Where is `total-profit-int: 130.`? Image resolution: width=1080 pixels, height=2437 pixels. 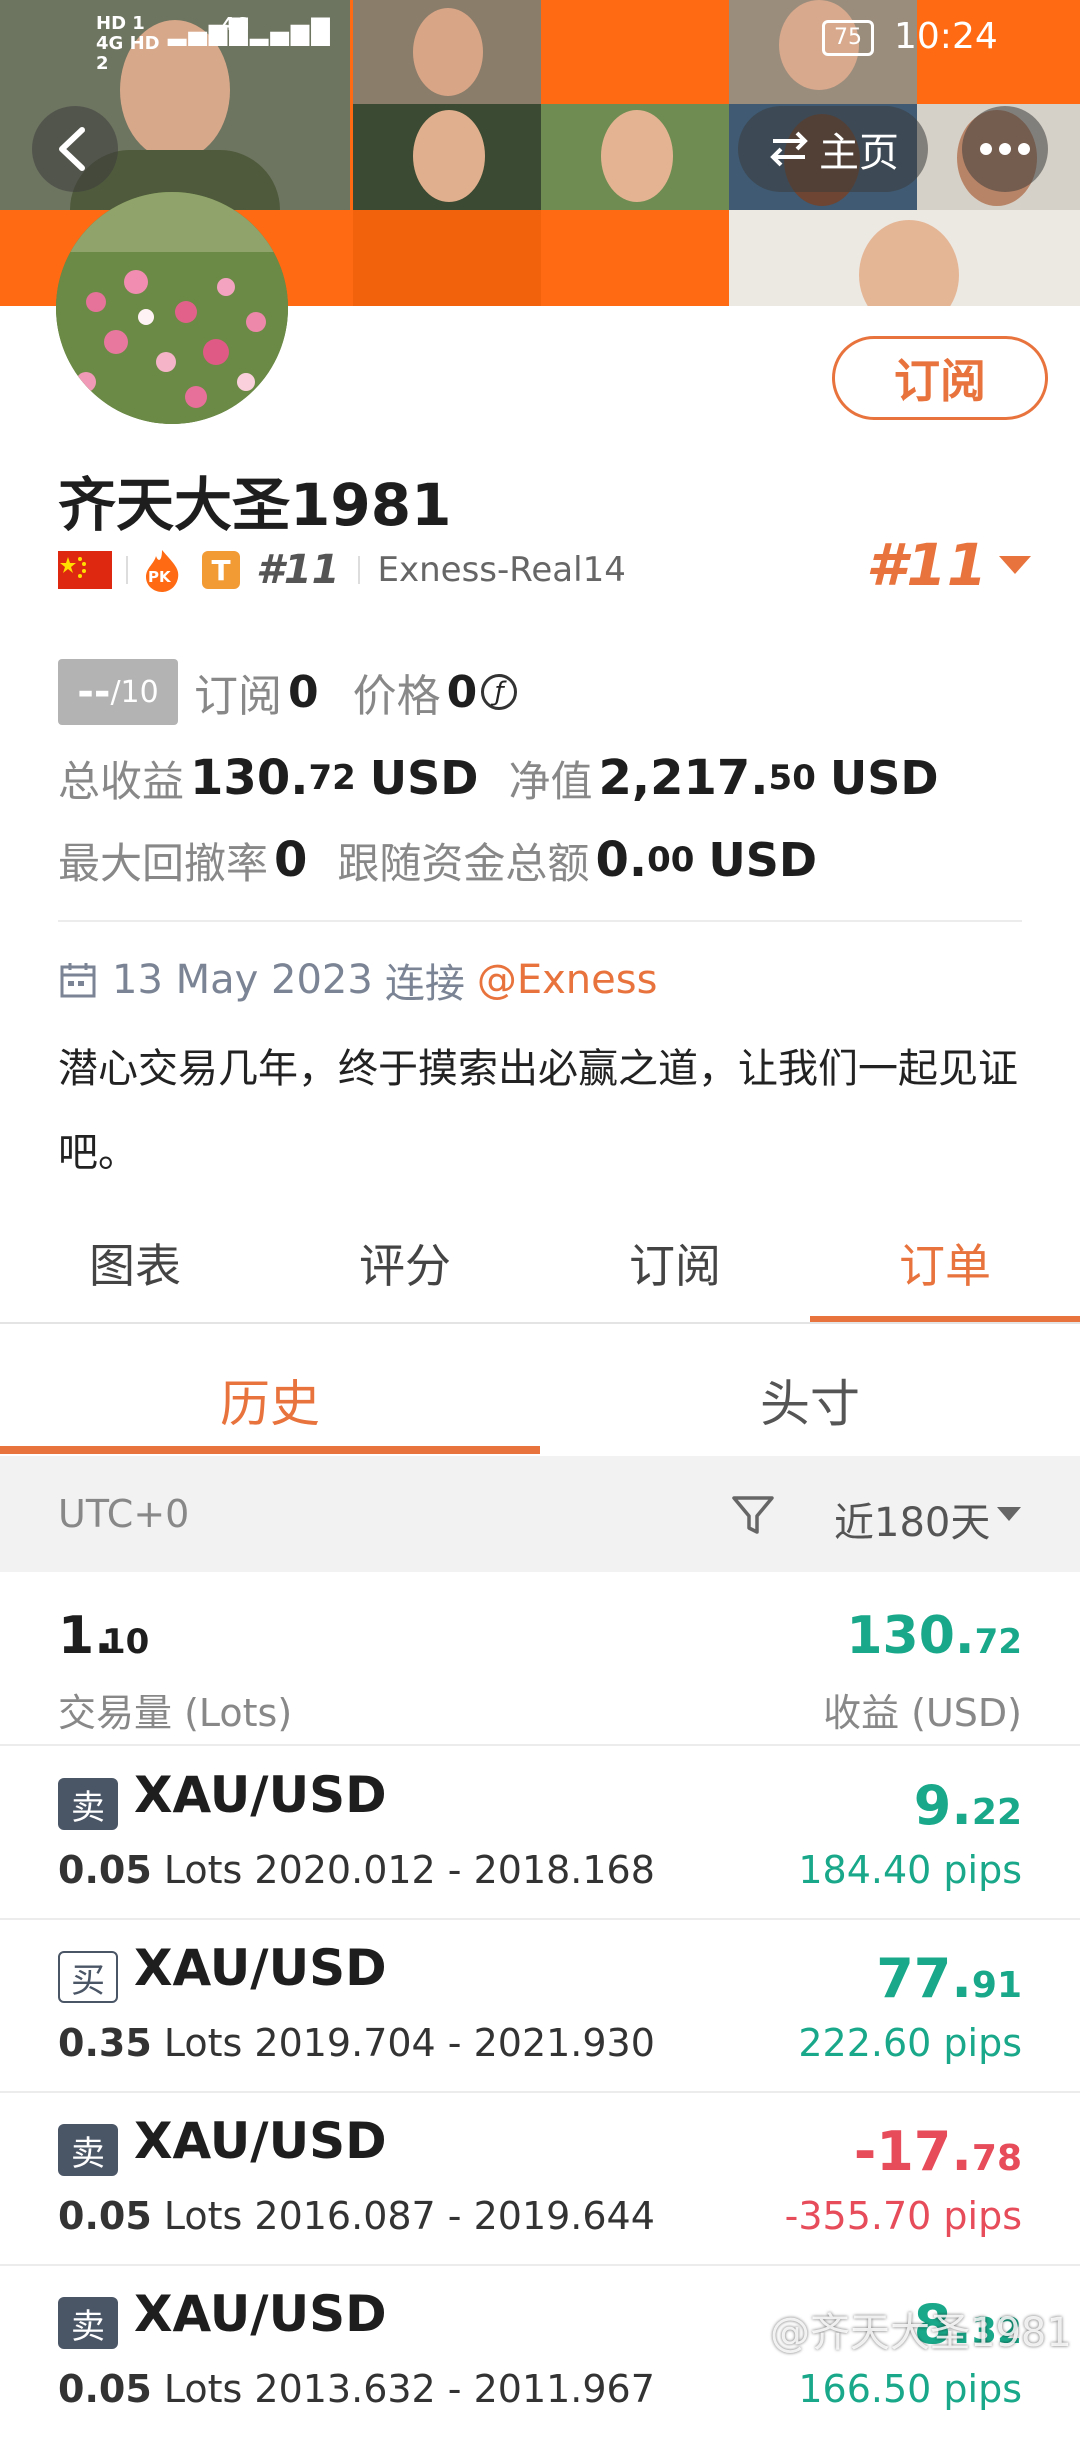 total-profit-int: 130. is located at coordinates (249, 778).